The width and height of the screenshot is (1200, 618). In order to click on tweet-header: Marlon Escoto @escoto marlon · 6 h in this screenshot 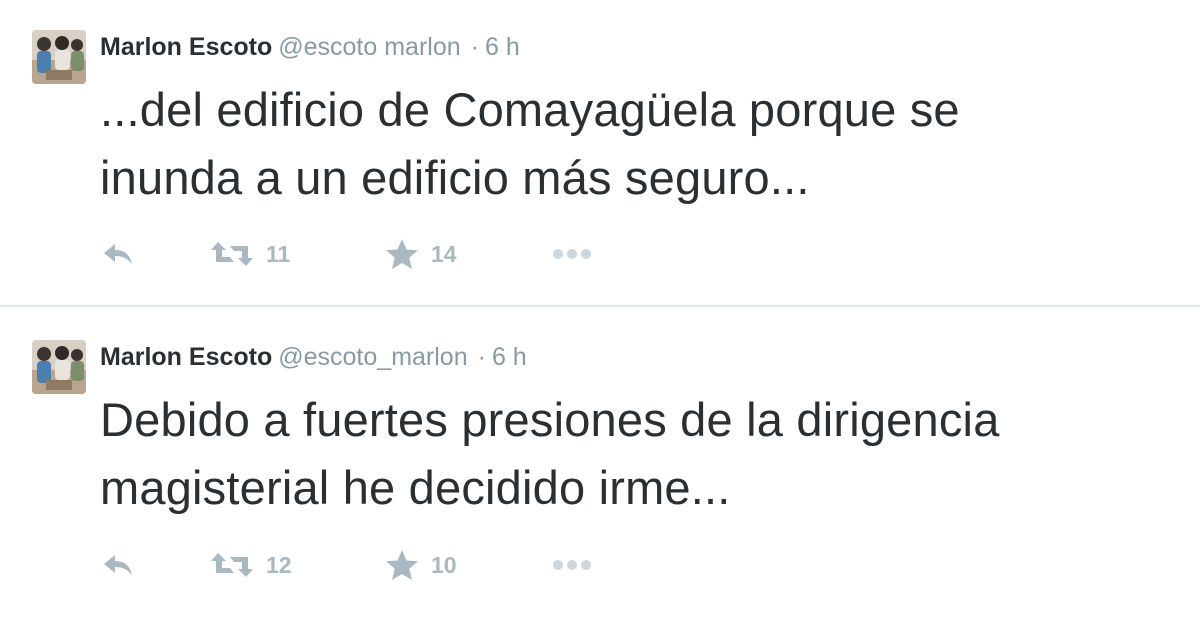, I will do `click(310, 47)`.